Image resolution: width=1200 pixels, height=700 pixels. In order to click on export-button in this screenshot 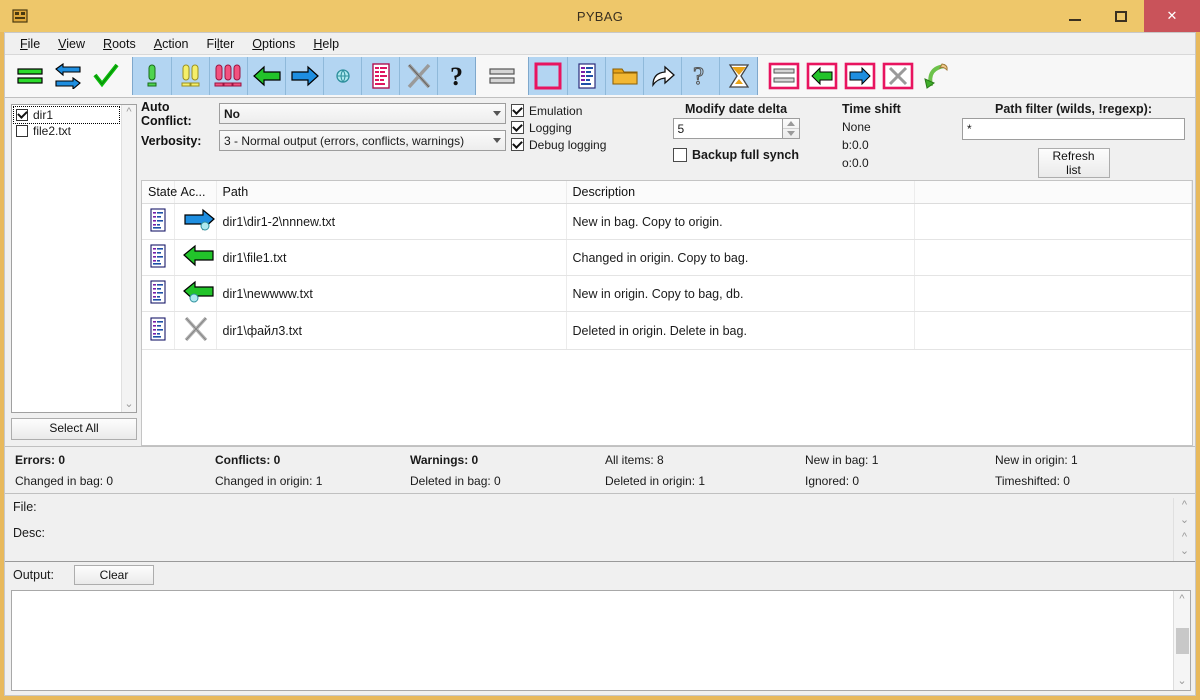, I will do `click(662, 76)`.